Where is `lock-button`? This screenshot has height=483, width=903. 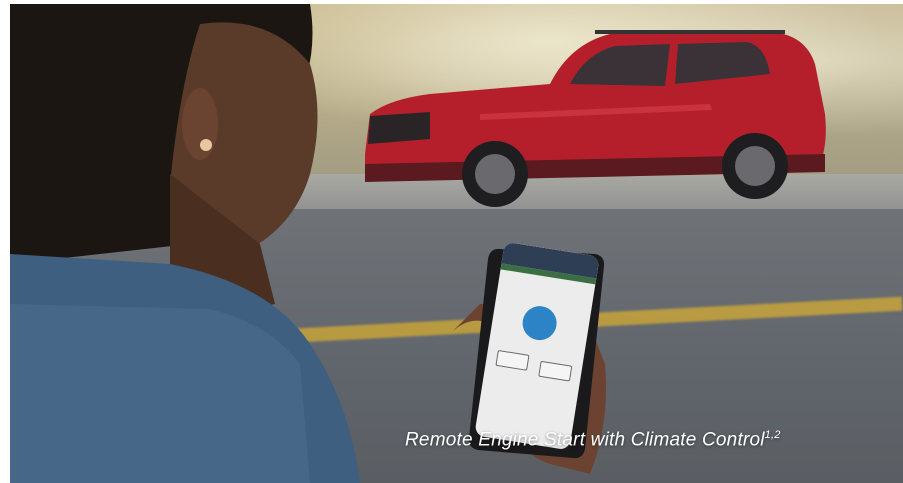 lock-button is located at coordinates (512, 360).